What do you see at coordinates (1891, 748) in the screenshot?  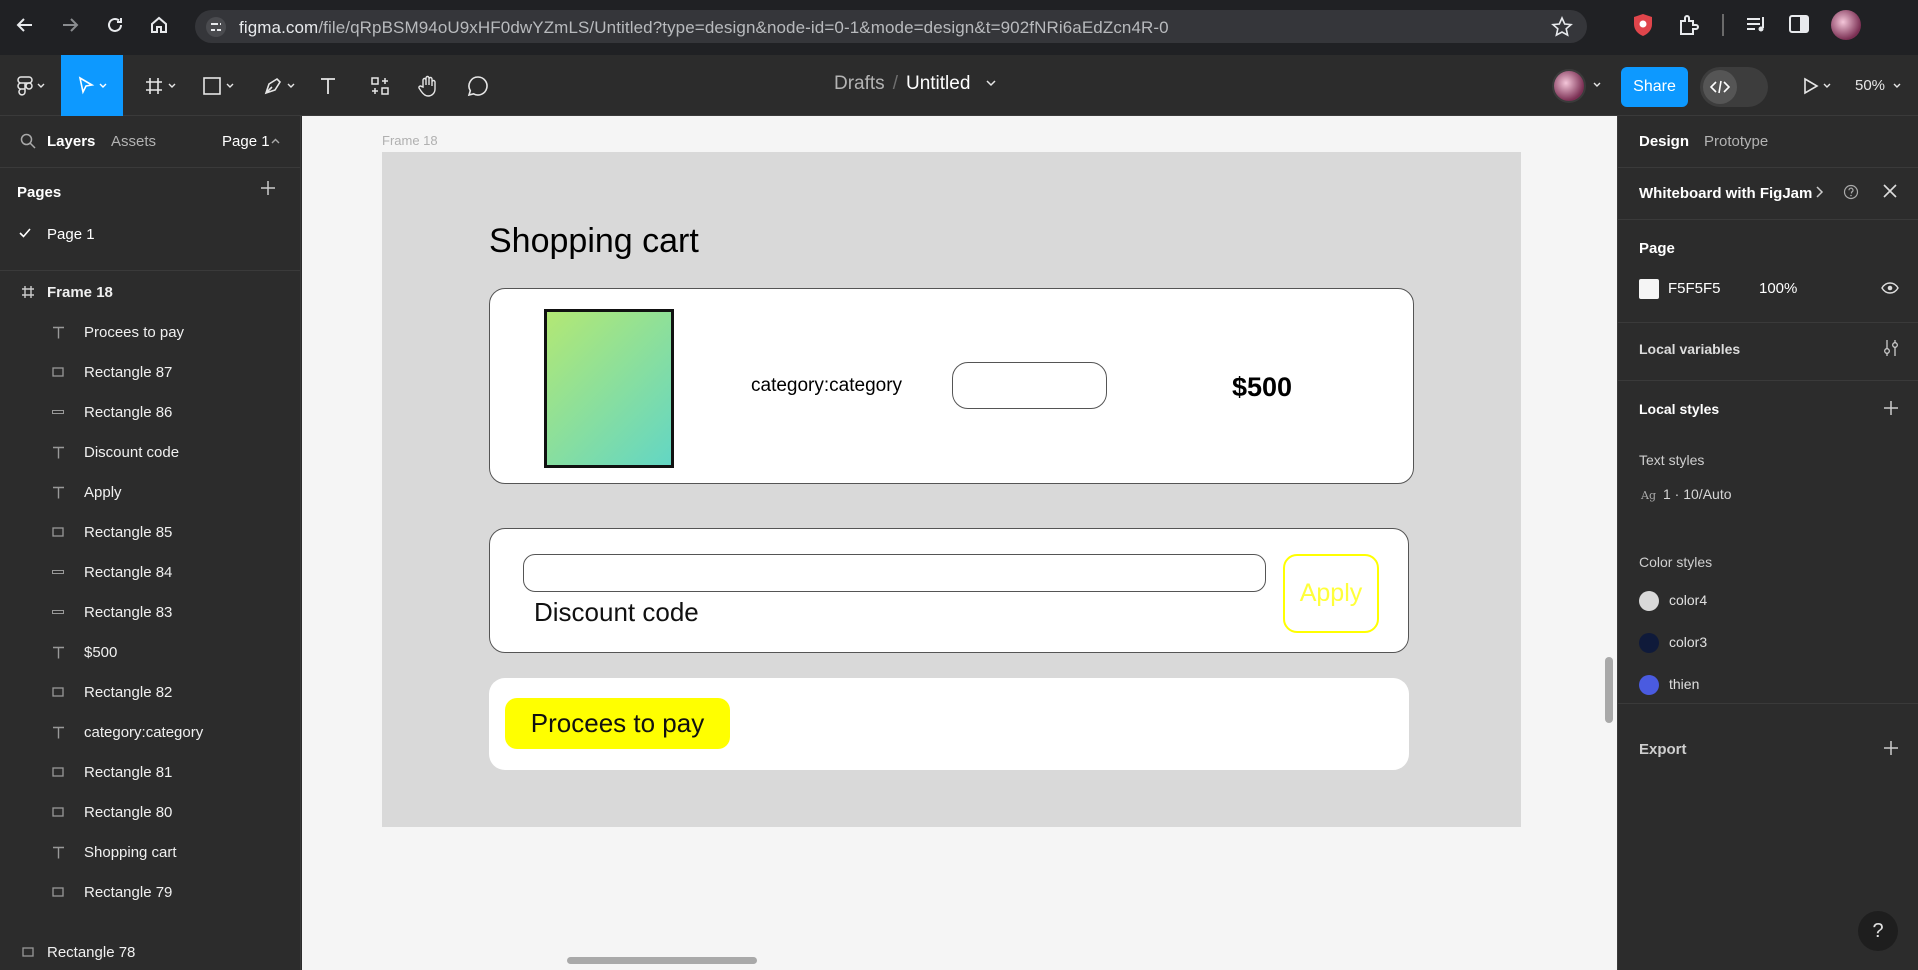 I see `add-export-icon` at bounding box center [1891, 748].